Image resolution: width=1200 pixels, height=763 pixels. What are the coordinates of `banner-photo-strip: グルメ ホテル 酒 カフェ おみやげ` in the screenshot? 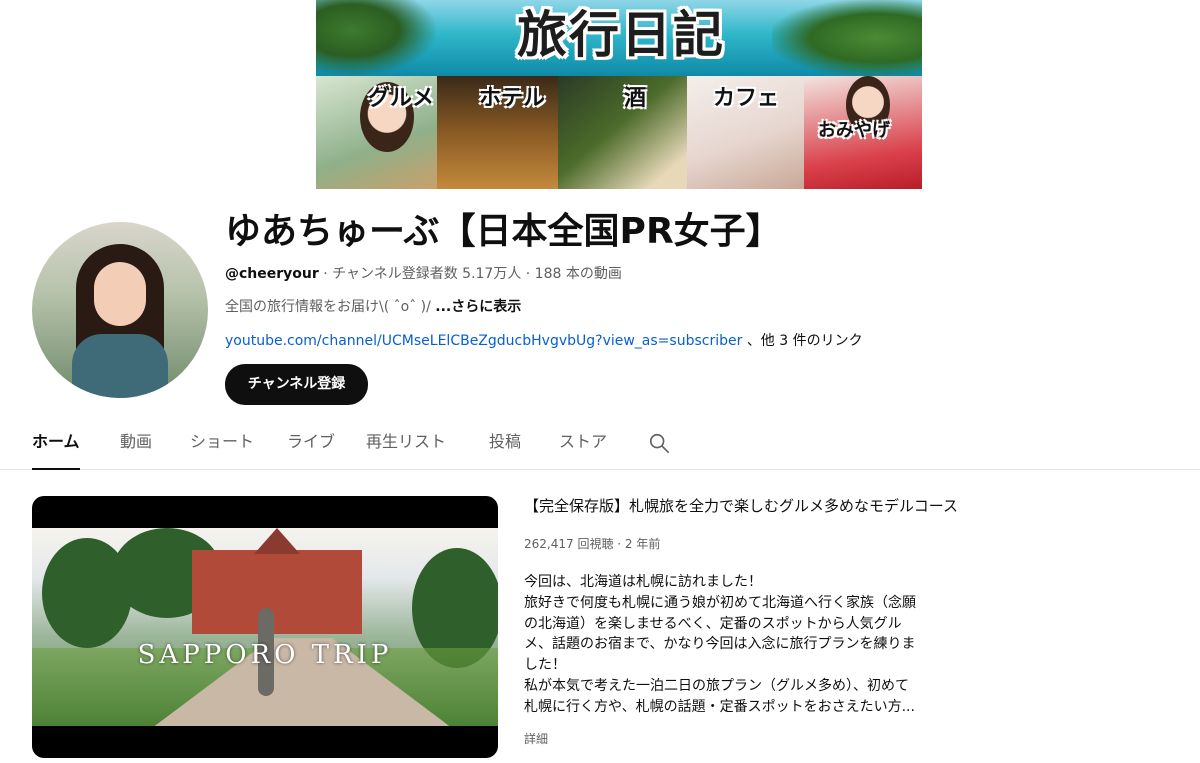 It's located at (619, 132).